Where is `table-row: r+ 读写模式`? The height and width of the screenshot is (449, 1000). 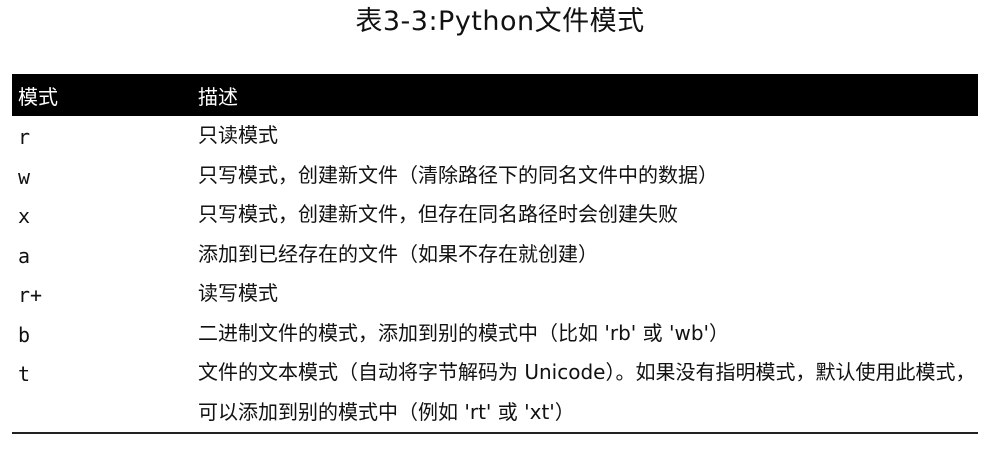
table-row: r+ 读写模式 is located at coordinates (495, 294).